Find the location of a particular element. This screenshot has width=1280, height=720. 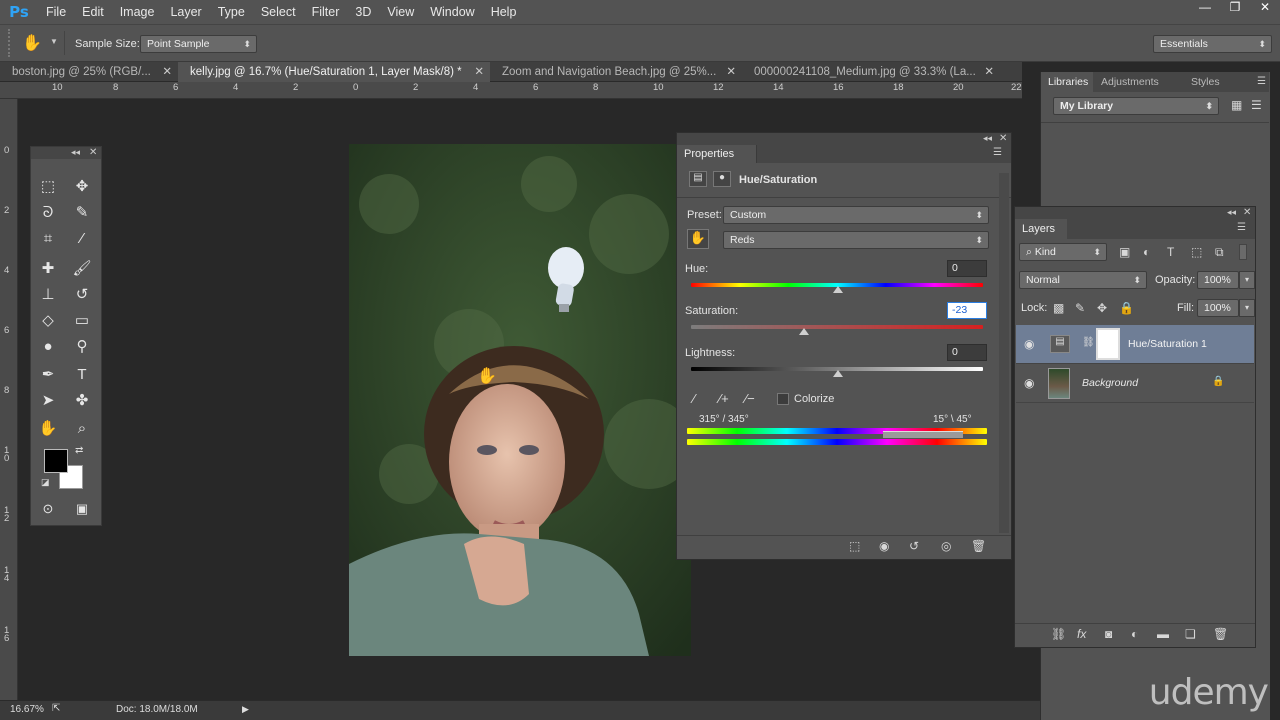

hand-icon: ✋ is located at coordinates (32, 43).